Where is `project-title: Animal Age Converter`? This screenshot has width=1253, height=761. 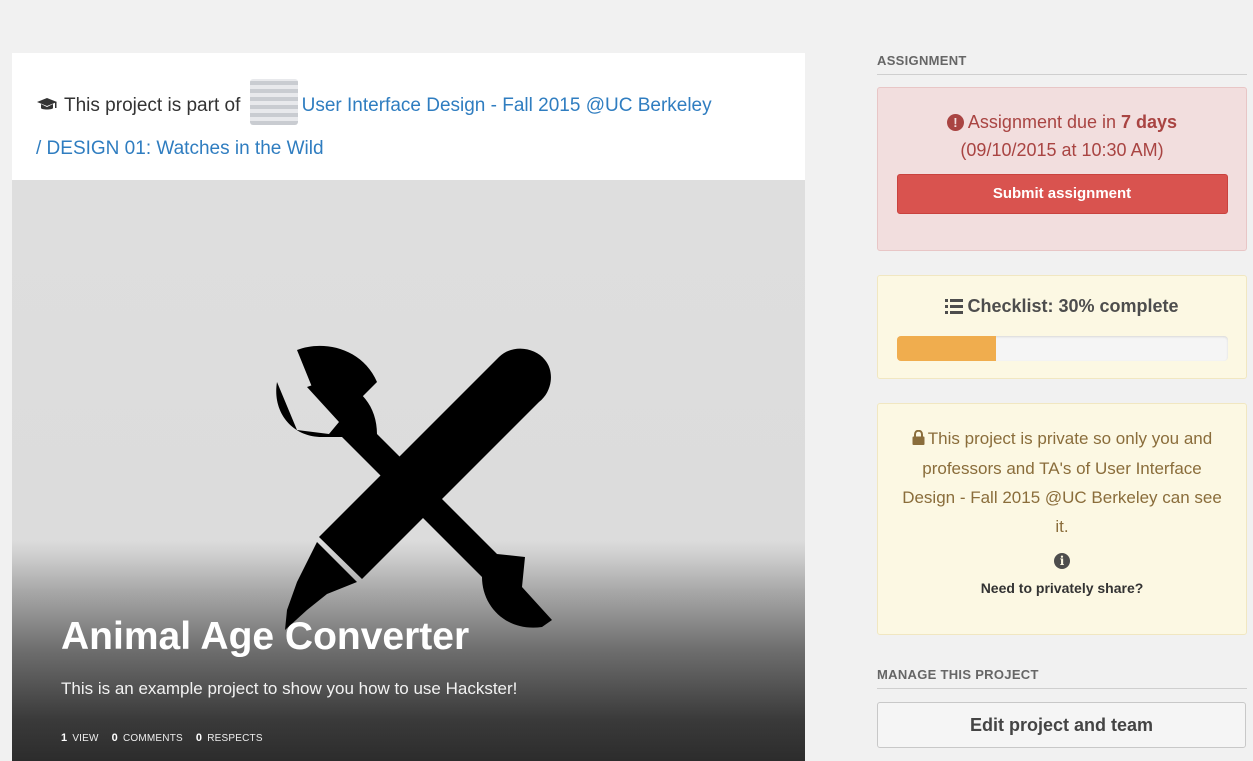
project-title: Animal Age Converter is located at coordinates (265, 636).